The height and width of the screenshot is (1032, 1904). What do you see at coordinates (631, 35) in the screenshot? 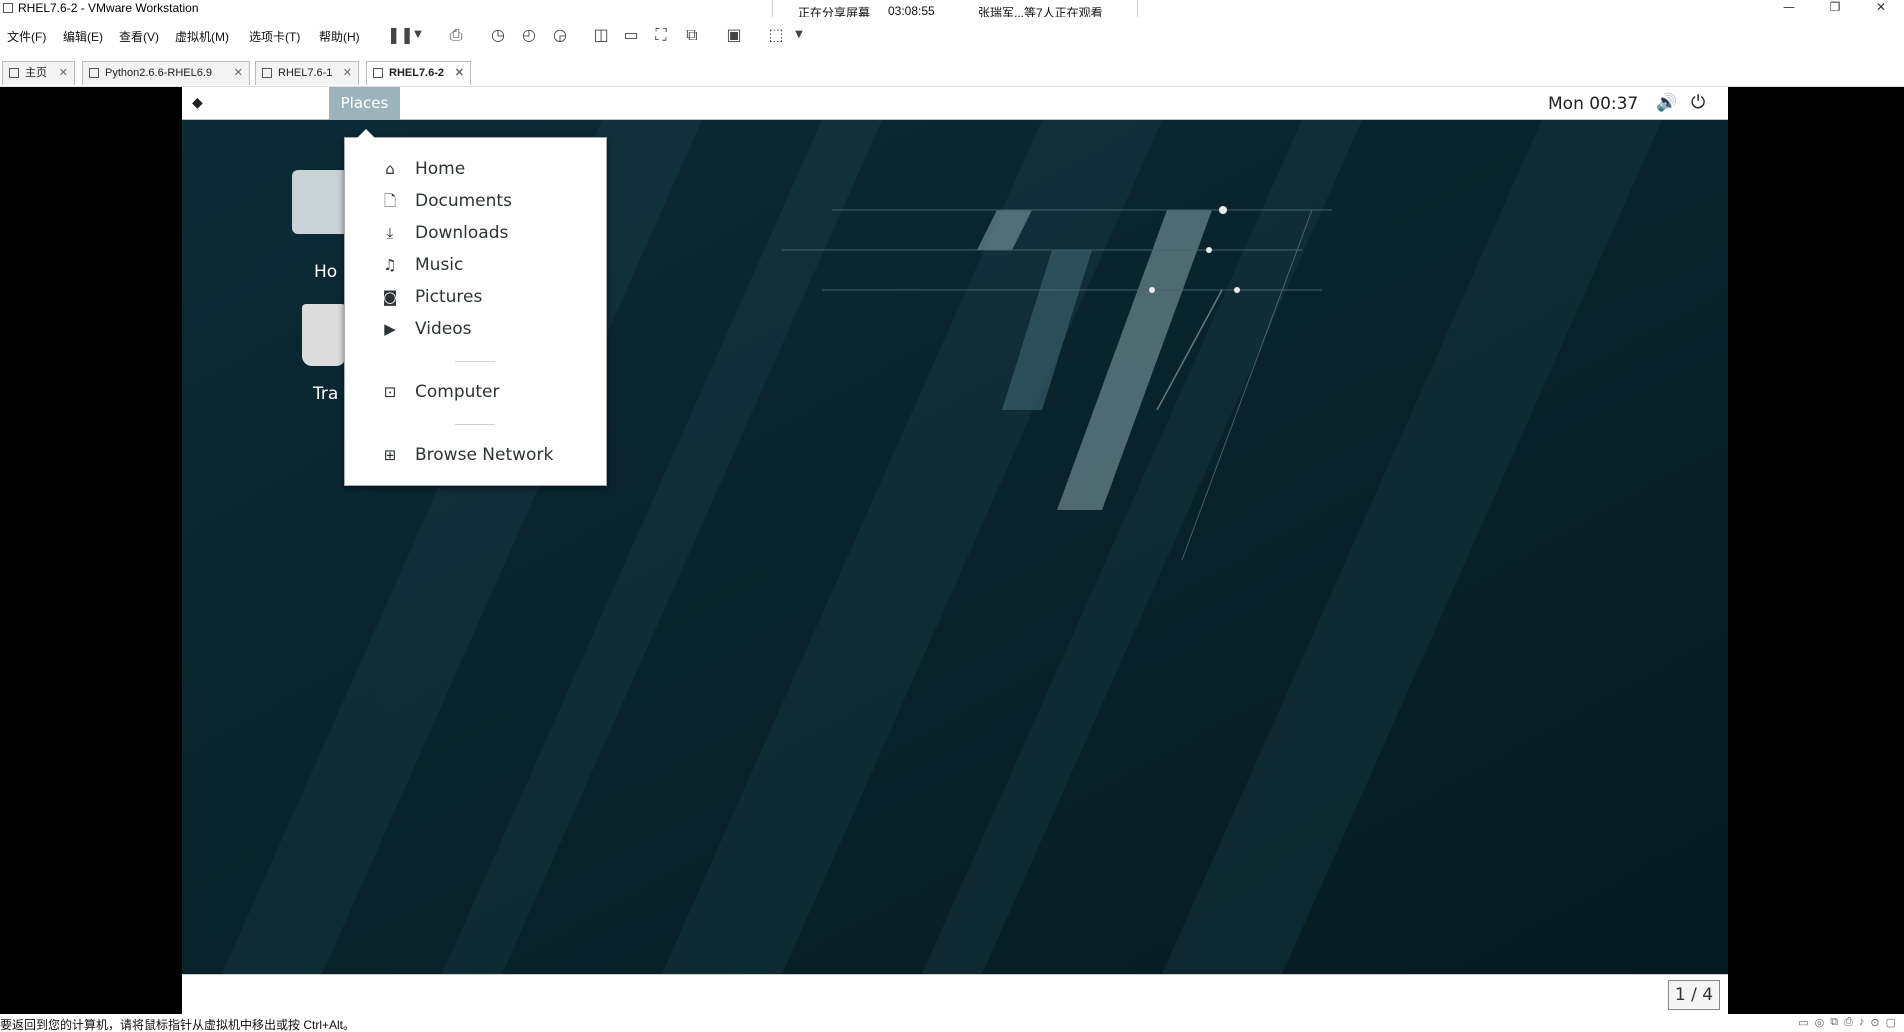
I see `thumbnail-icon: ▭` at bounding box center [631, 35].